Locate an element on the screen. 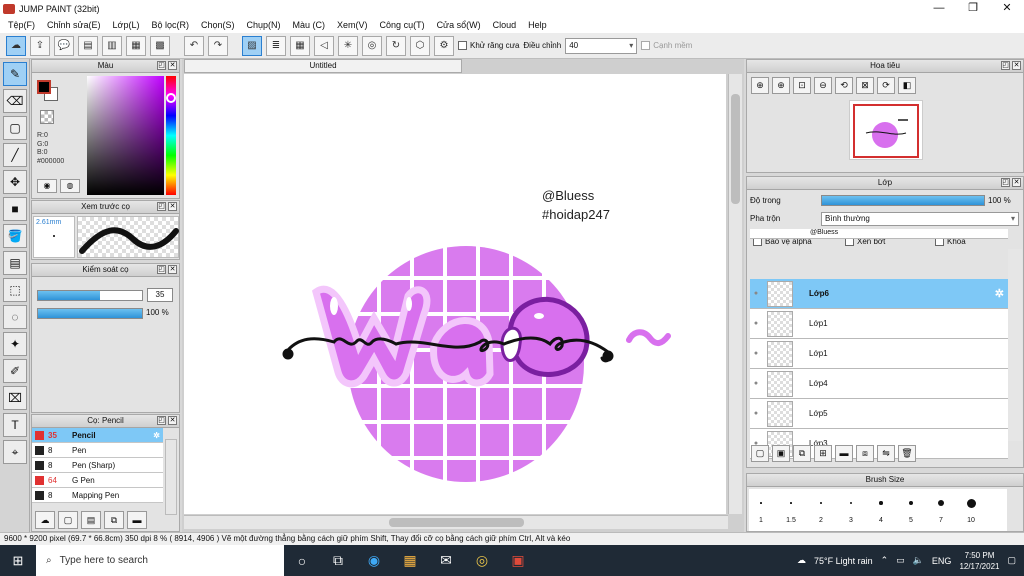 The width and height of the screenshot is (1024, 576). menu-filter: Bộ lọc(R) is located at coordinates (170, 25).